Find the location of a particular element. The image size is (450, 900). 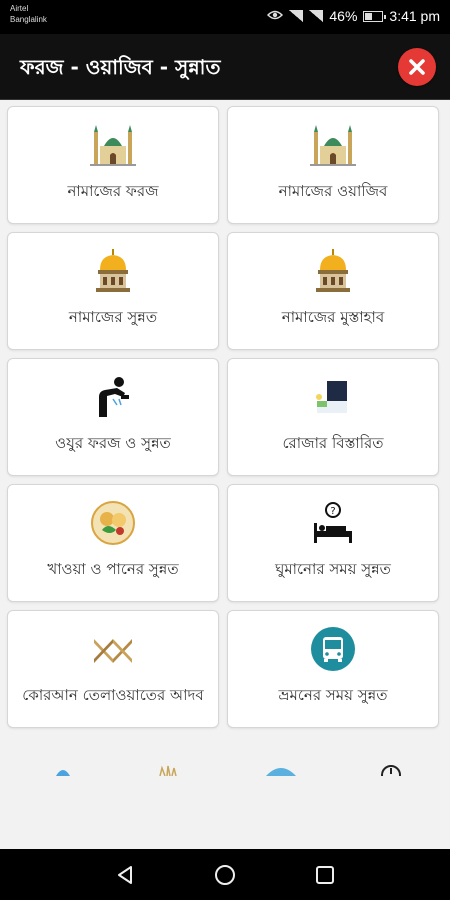

recents-icon is located at coordinates (325, 875).